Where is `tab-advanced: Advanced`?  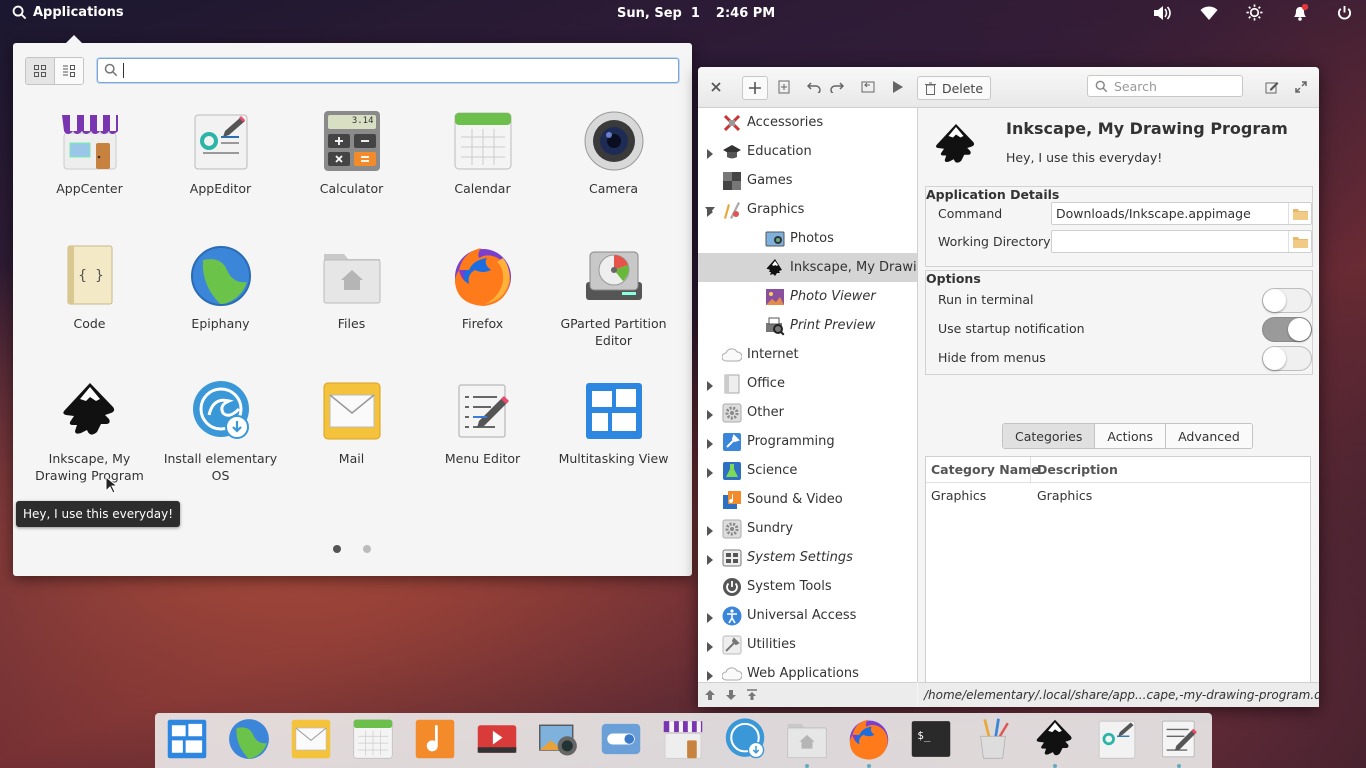 tab-advanced: Advanced is located at coordinates (1209, 436).